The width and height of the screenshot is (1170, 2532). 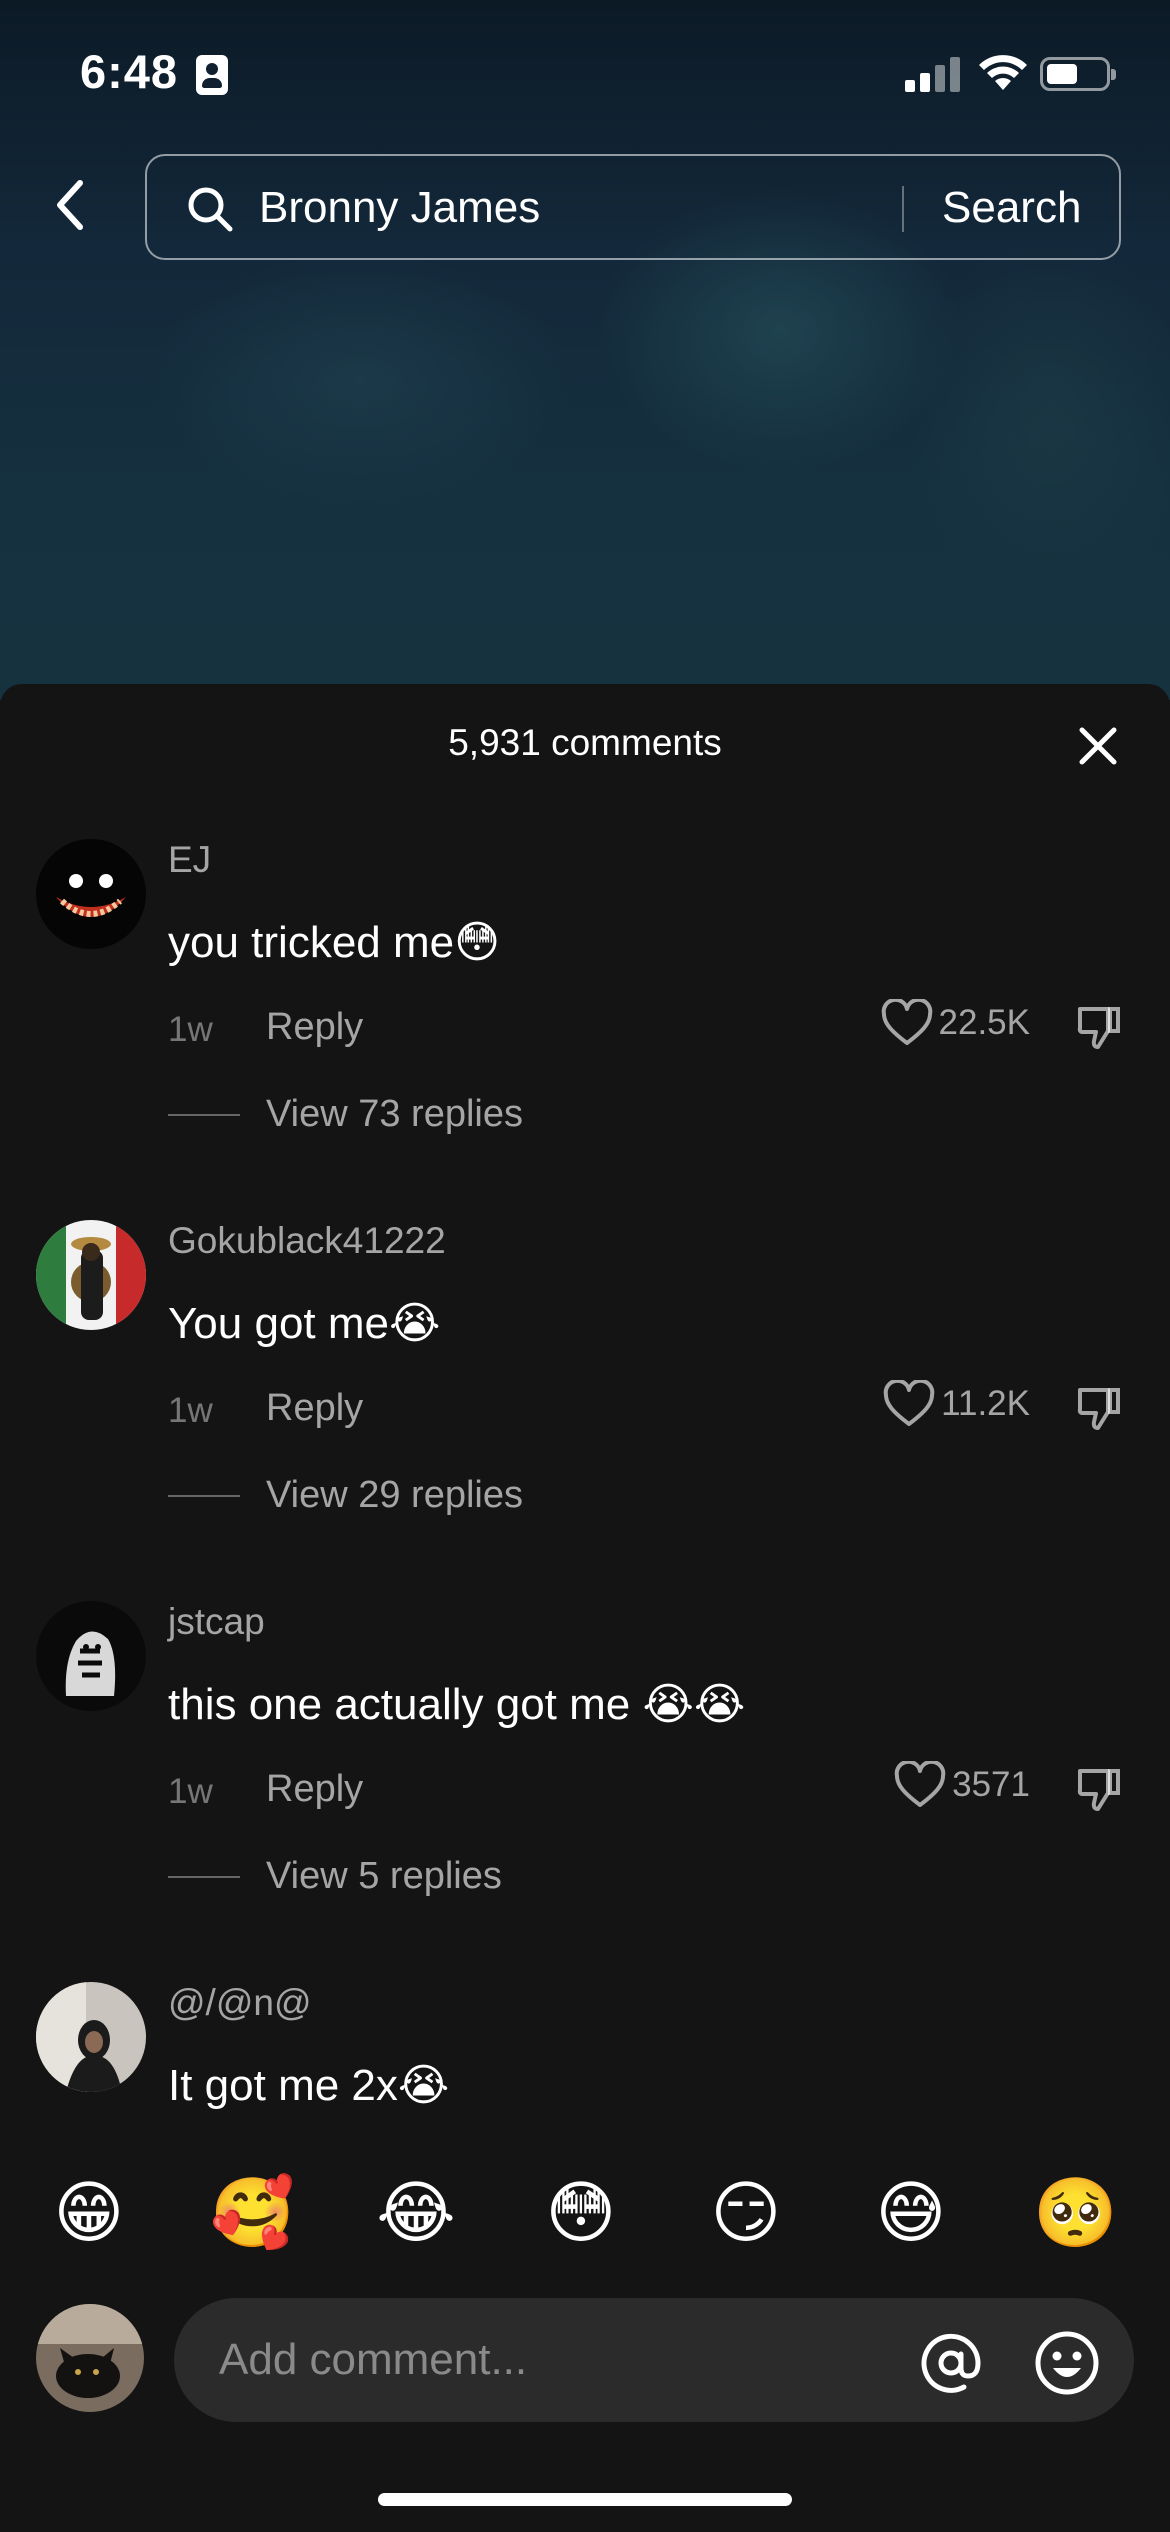 What do you see at coordinates (334, 942) in the screenshot?
I see `comment-text: you tricked me😳` at bounding box center [334, 942].